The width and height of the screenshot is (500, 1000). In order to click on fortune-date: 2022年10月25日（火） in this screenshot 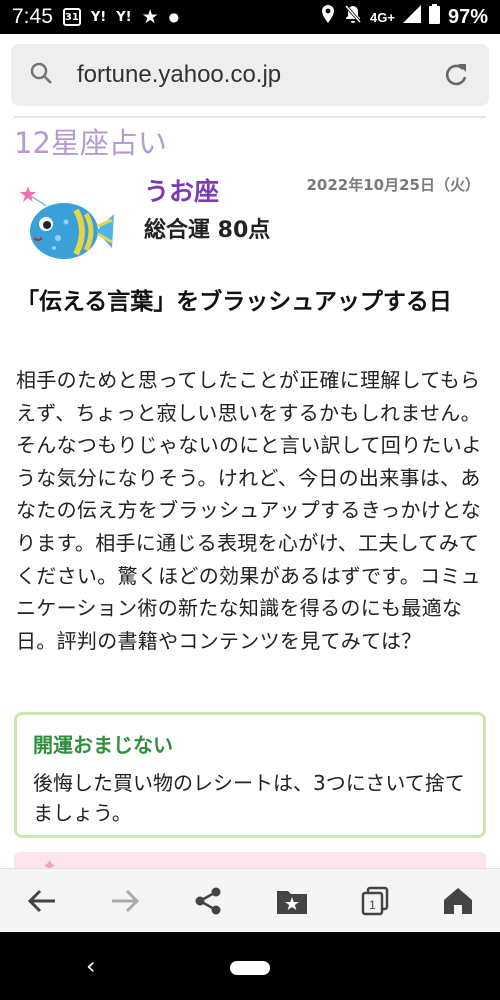, I will do `click(393, 185)`.